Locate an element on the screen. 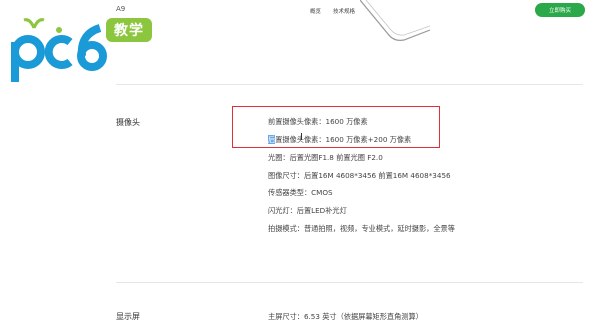  spec-rear-camera: 后置摄像头像素：1600 万像素+200 万像素 is located at coordinates (339, 140).